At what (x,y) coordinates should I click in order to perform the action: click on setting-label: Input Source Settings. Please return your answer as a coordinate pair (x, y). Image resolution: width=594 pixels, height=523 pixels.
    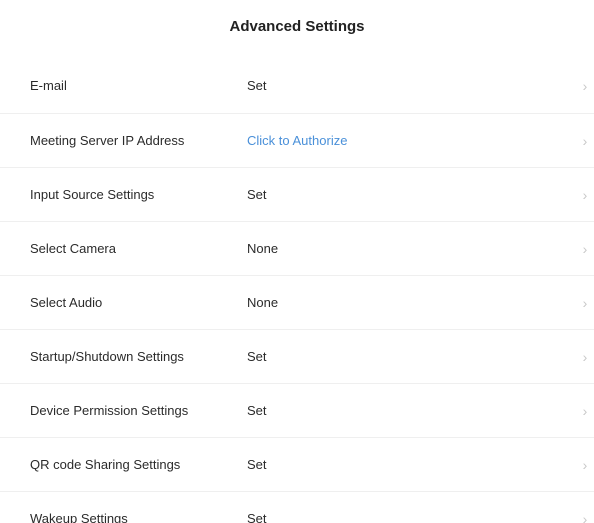
    Looking at the image, I should click on (92, 194).